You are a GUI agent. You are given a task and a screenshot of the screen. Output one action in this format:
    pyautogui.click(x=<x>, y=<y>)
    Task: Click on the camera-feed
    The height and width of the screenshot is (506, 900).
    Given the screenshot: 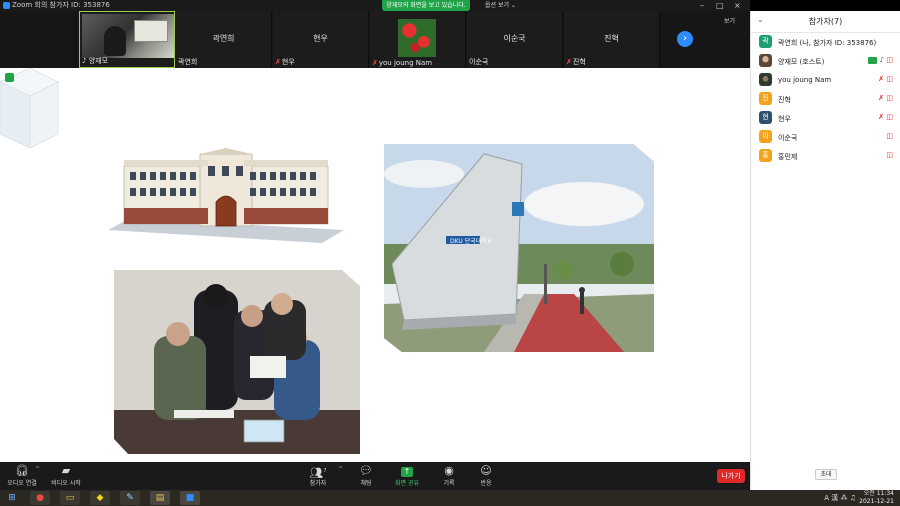 What is the action you would take?
    pyautogui.click(x=128, y=36)
    